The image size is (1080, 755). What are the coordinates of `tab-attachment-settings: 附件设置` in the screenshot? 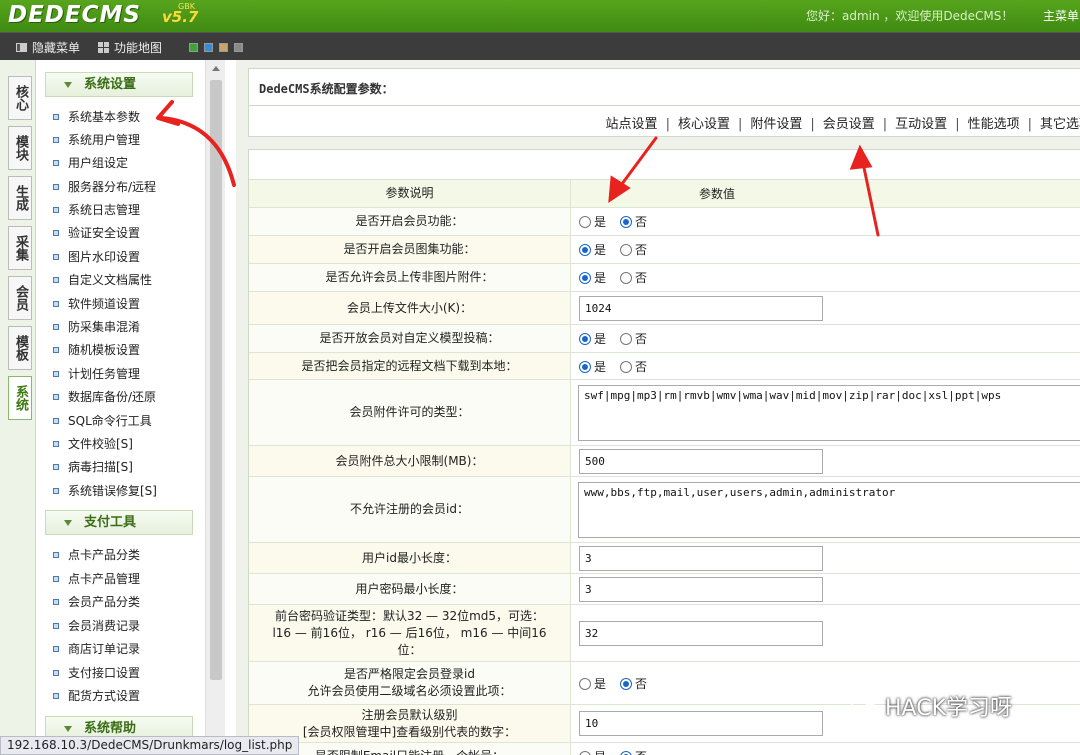 It's located at (776, 124).